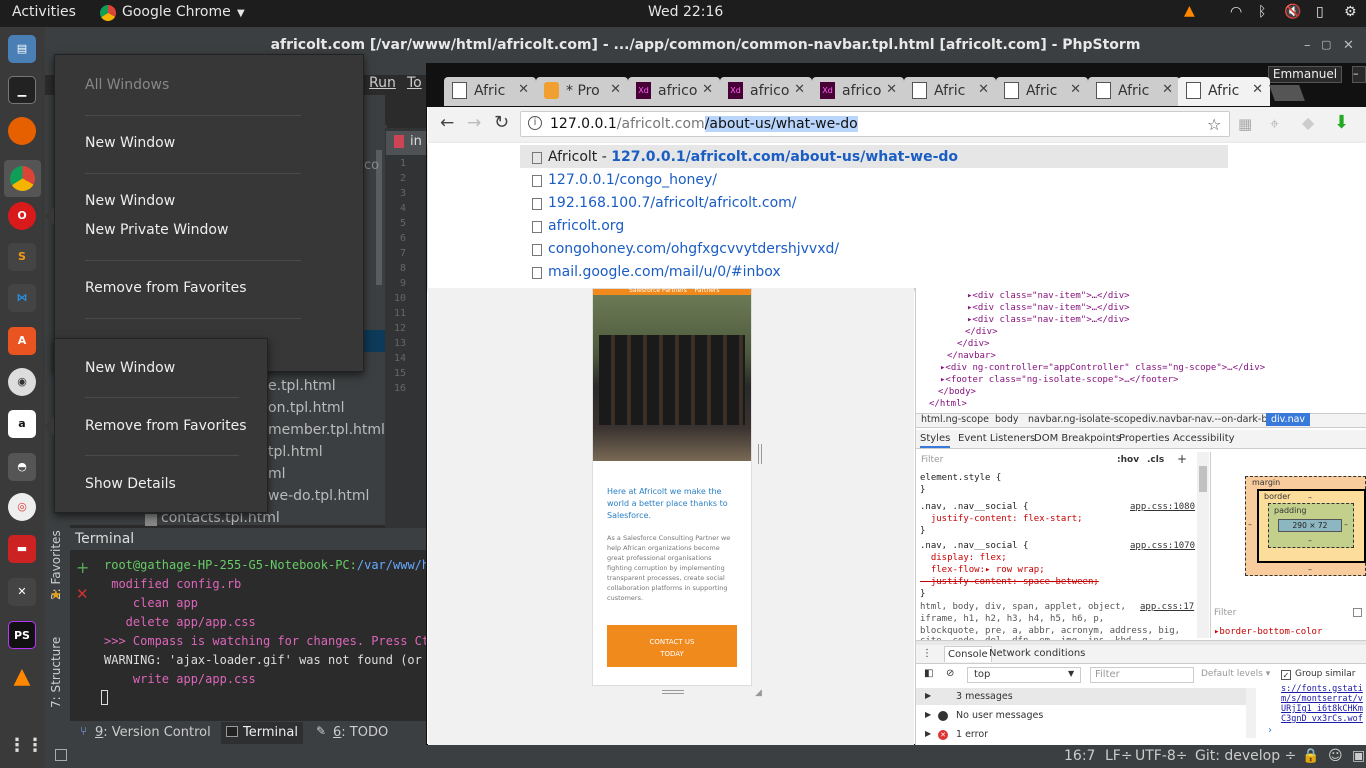 This screenshot has width=1366, height=768. I want to click on user-messages: No user messages, so click(999, 715).